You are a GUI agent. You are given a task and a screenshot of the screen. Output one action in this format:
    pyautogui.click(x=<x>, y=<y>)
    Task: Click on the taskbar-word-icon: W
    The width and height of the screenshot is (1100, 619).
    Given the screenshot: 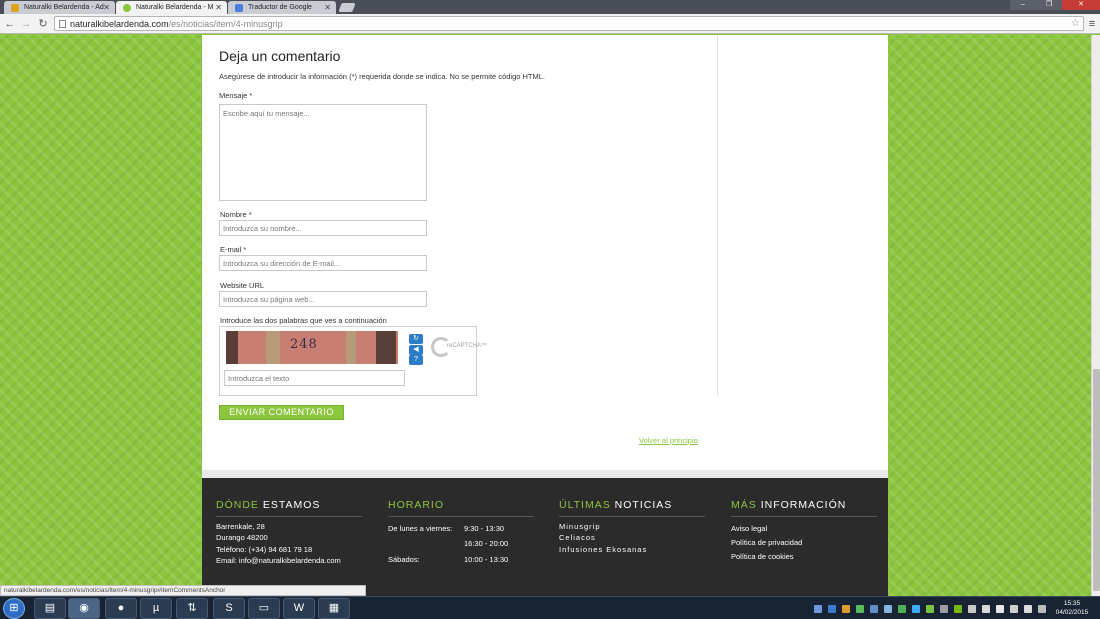 What is the action you would take?
    pyautogui.click(x=299, y=608)
    